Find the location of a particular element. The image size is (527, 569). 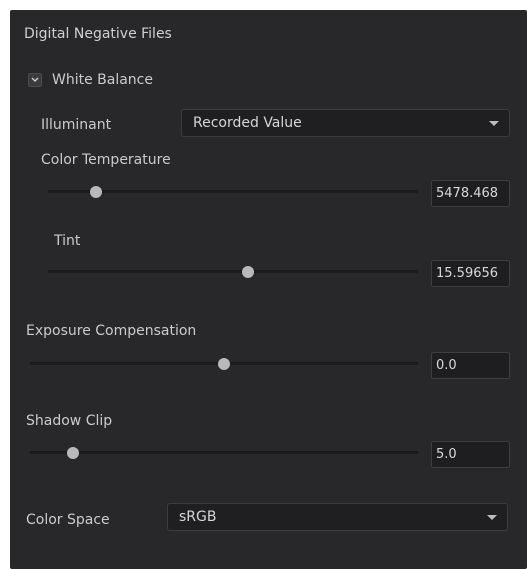

exposure-compensation-label: Exposure Compensation is located at coordinates (111, 331).